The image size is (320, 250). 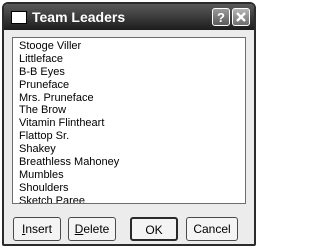 What do you see at coordinates (129, 199) in the screenshot?
I see `list-item: Sketch Paree` at bounding box center [129, 199].